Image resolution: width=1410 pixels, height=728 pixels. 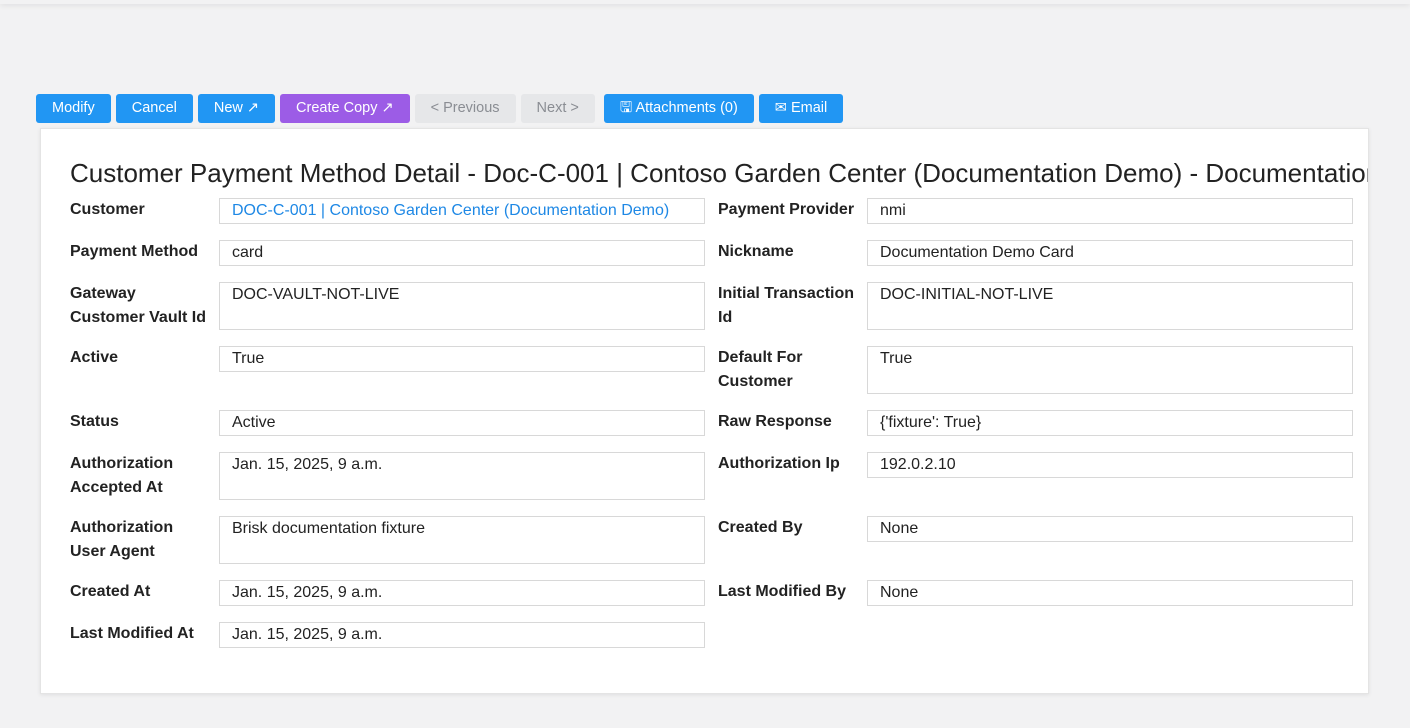 What do you see at coordinates (462, 306) in the screenshot?
I see `gateway-vault-value: DOC-VAULT-NOT-LIVE` at bounding box center [462, 306].